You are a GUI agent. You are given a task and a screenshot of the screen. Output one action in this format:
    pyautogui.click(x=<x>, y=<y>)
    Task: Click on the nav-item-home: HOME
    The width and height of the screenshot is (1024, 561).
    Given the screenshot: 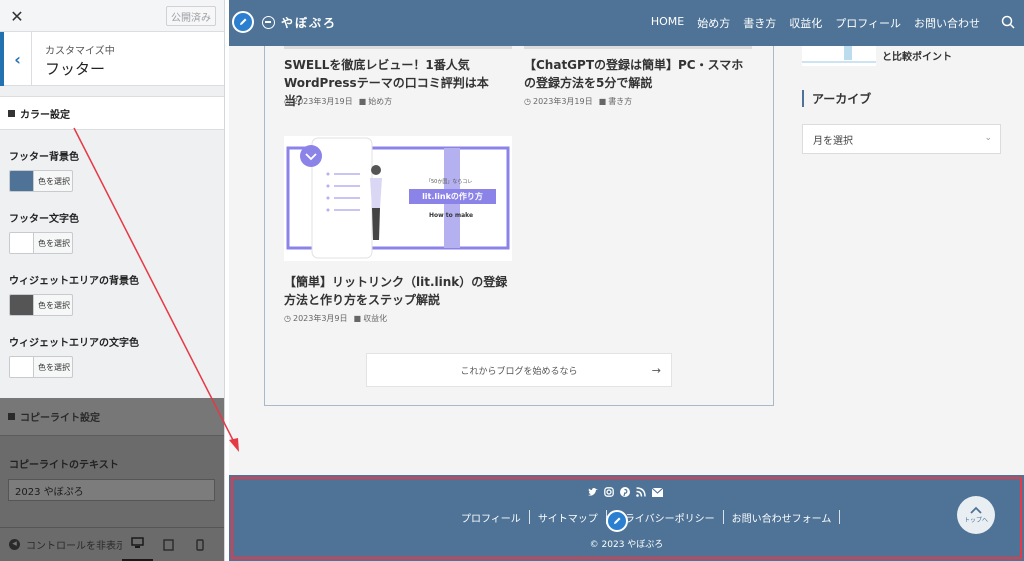 What is the action you would take?
    pyautogui.click(x=667, y=23)
    